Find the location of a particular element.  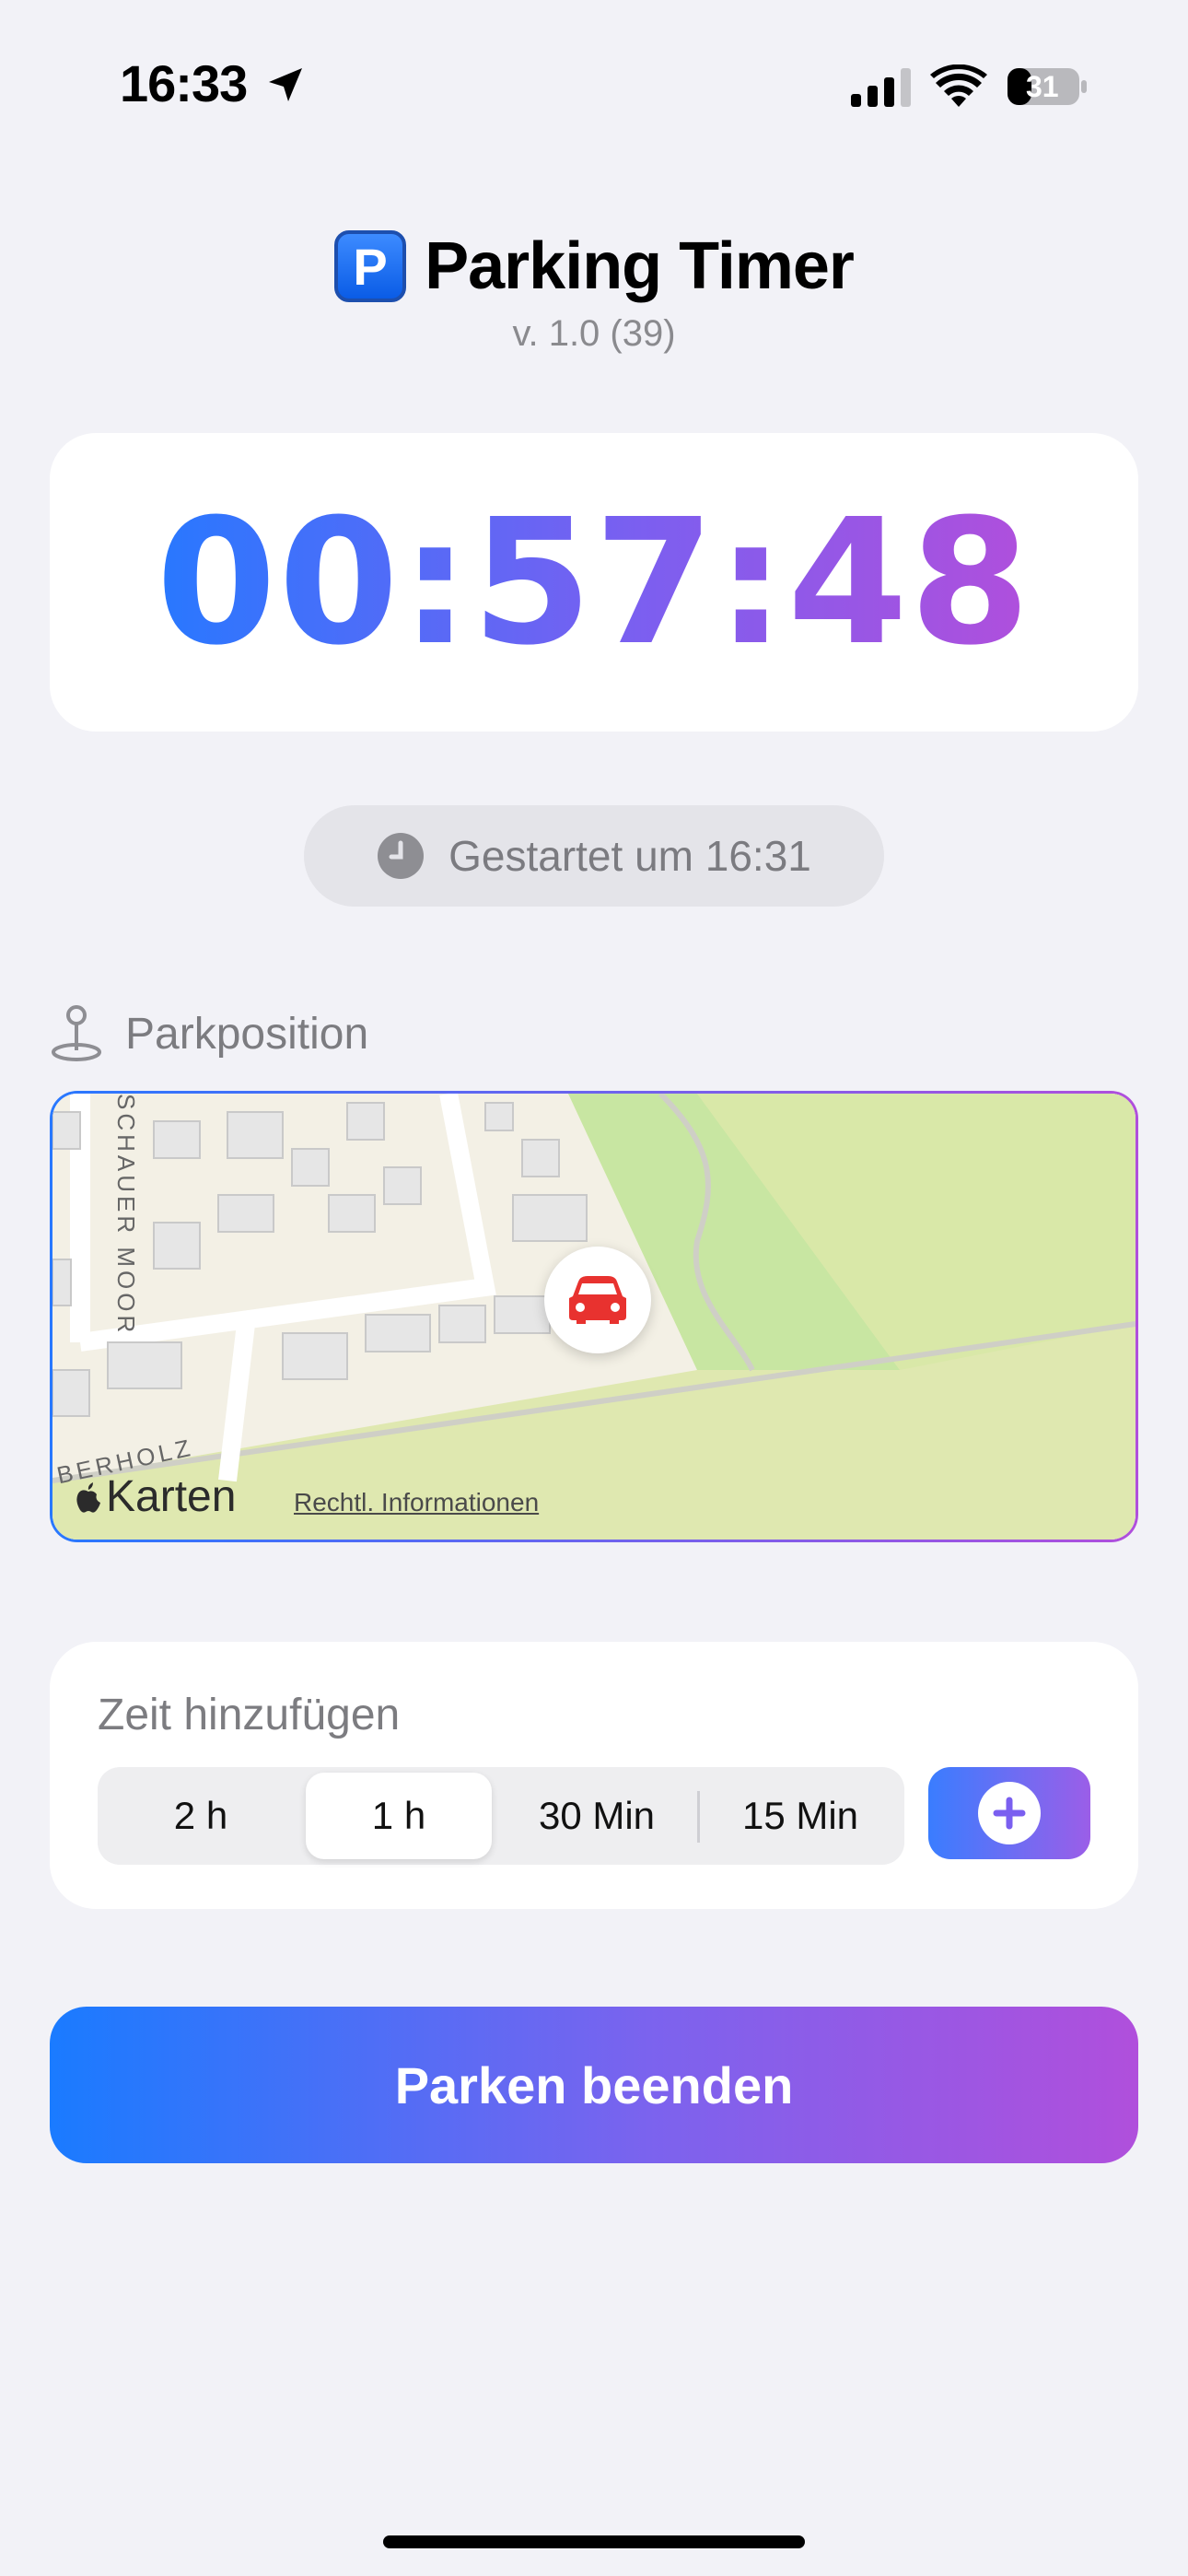

elapsed-timer: 00:57:48 is located at coordinates (594, 582).